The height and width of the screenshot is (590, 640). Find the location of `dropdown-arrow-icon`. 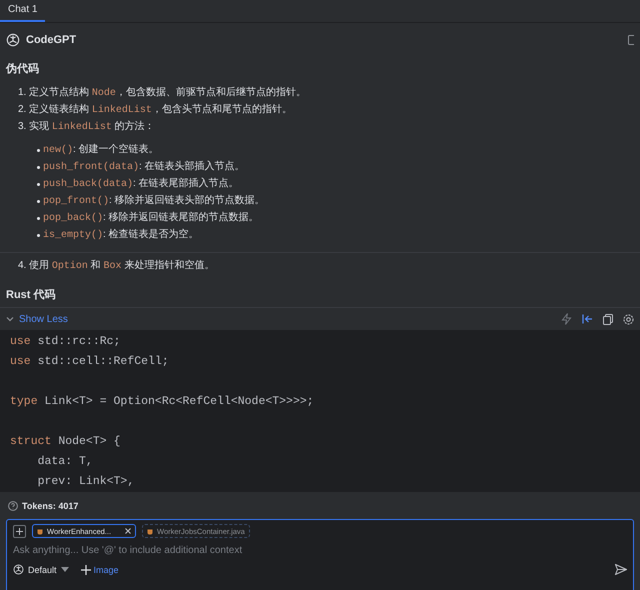

dropdown-arrow-icon is located at coordinates (64, 569).